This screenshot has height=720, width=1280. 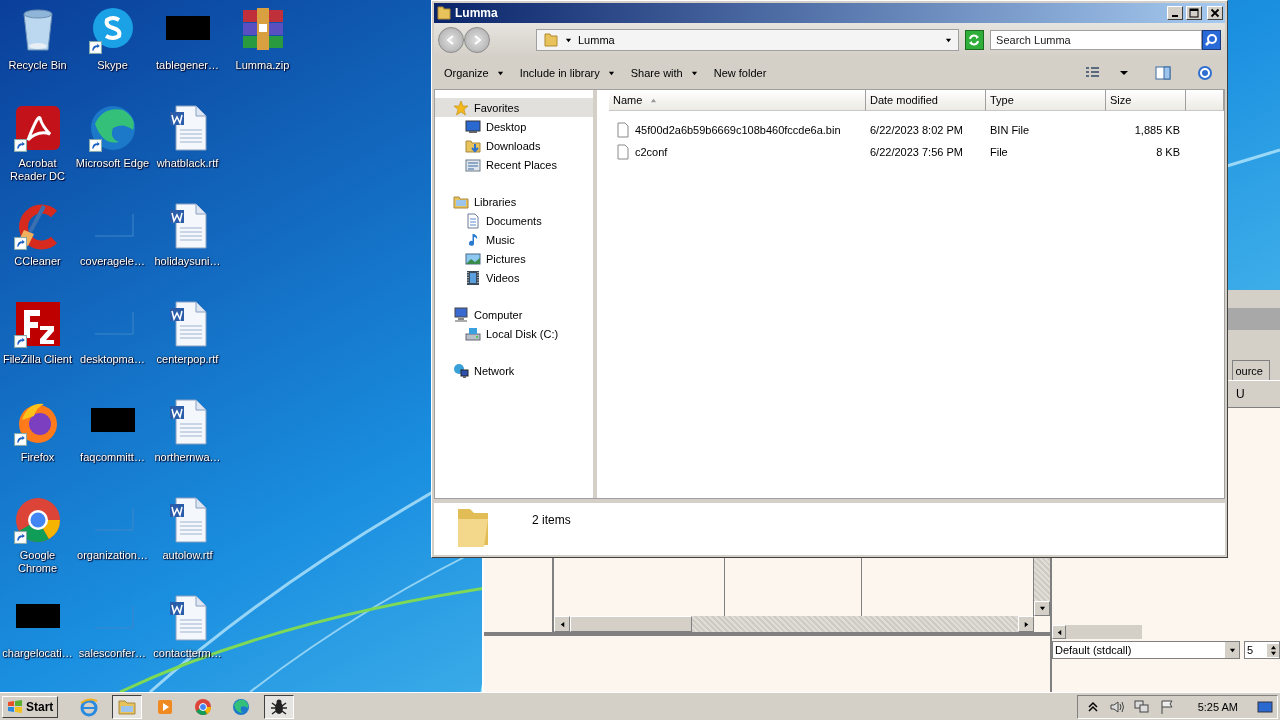 I want to click on tab: ource, so click(x=1251, y=370).